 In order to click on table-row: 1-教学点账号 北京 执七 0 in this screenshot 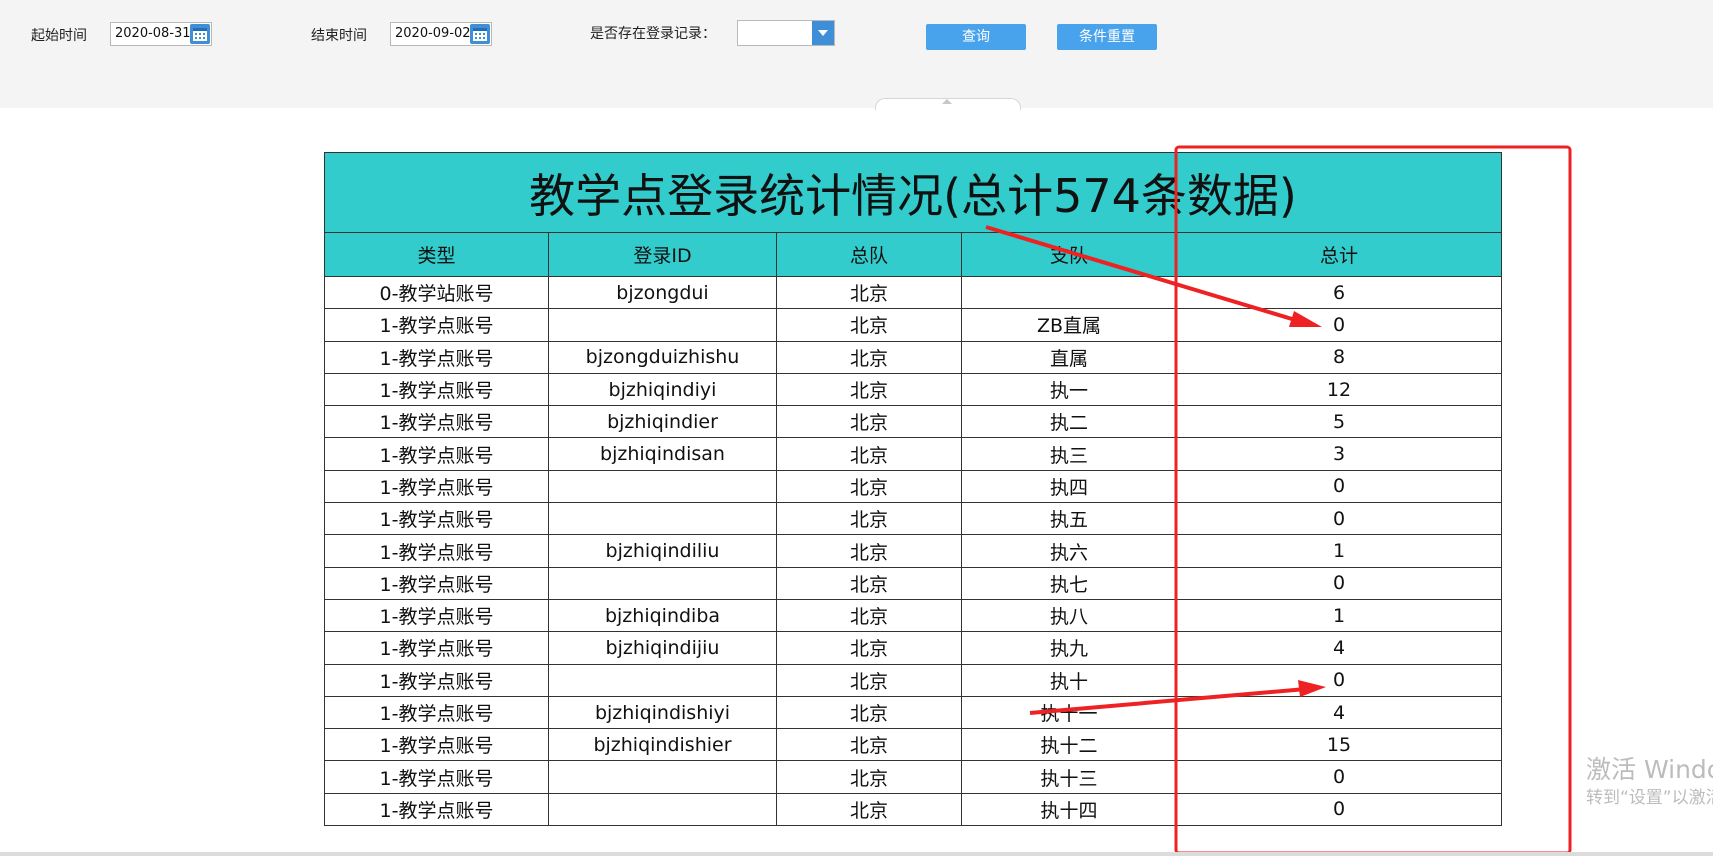, I will do `click(913, 583)`.